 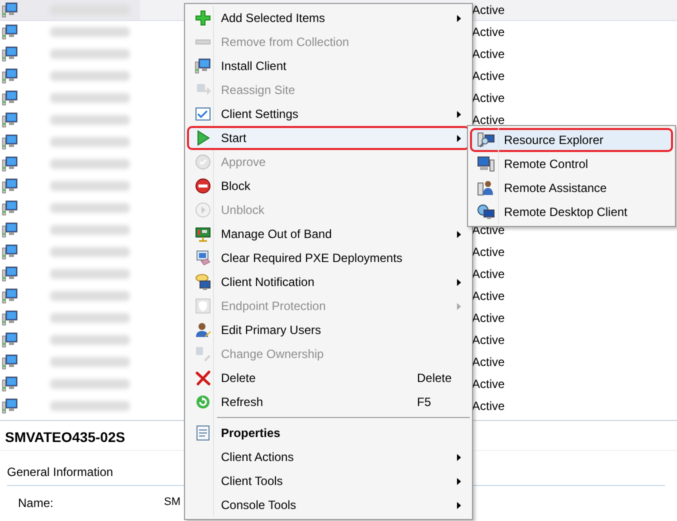 What do you see at coordinates (203, 282) in the screenshot?
I see `computer-bubble-icon` at bounding box center [203, 282].